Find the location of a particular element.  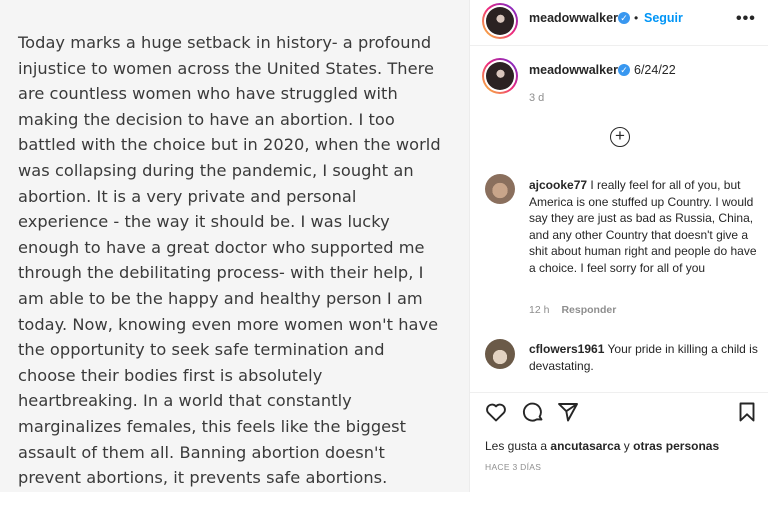

reply-button: Responder is located at coordinates (588, 310).